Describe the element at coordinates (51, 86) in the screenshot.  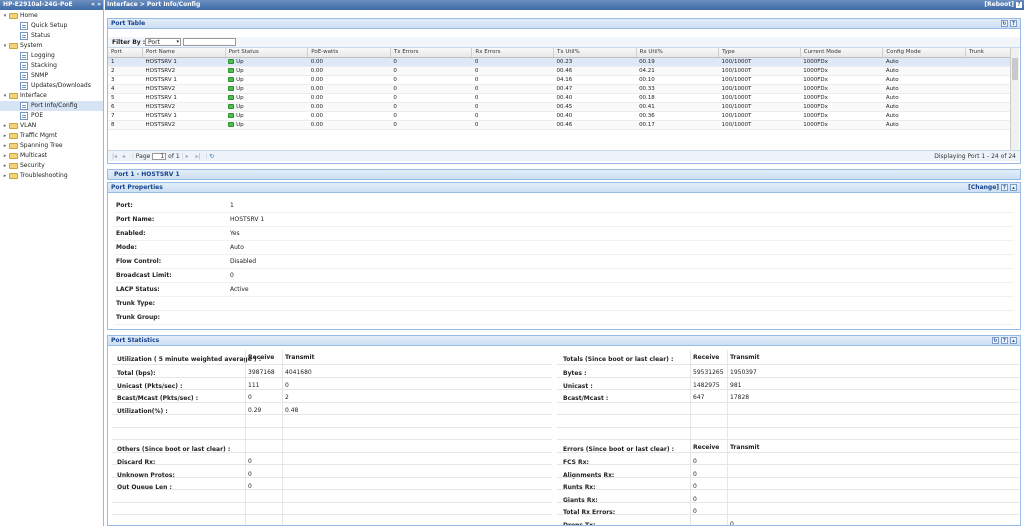
I see `nav-item-updates-downloads: Updates/Downloads` at that location.